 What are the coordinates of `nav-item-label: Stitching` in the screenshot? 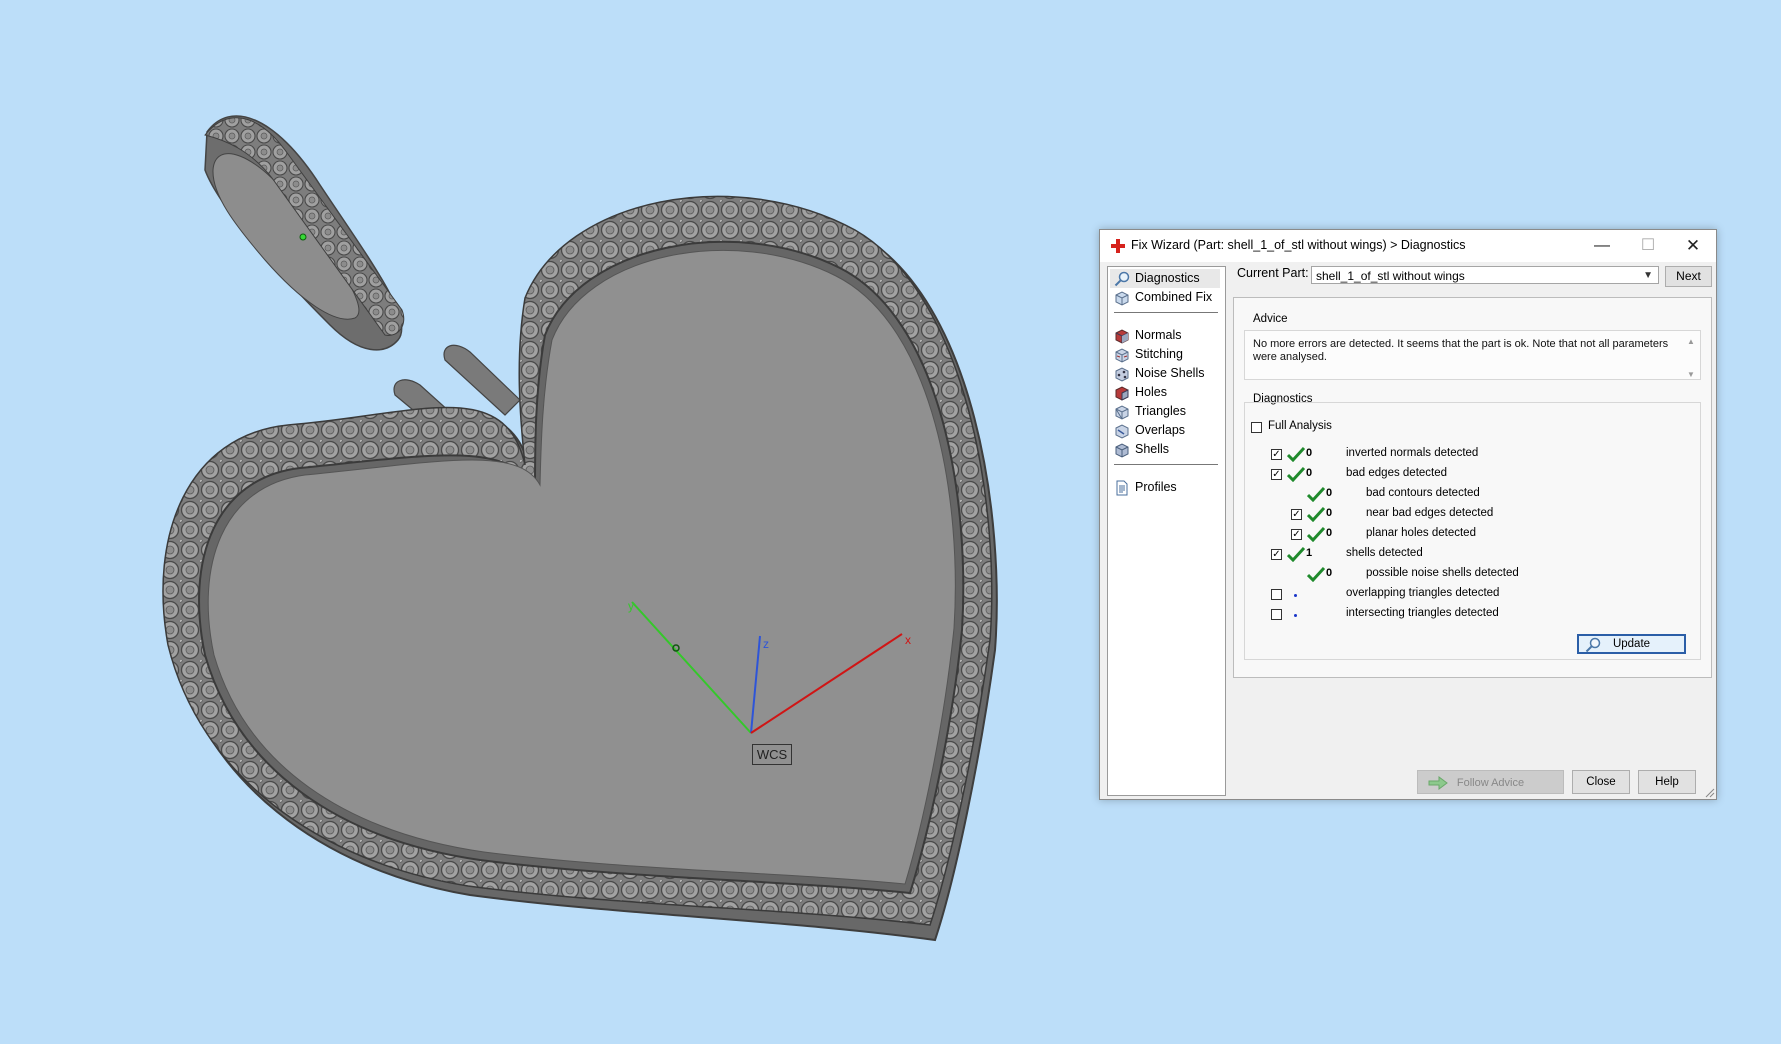 It's located at (1159, 354).